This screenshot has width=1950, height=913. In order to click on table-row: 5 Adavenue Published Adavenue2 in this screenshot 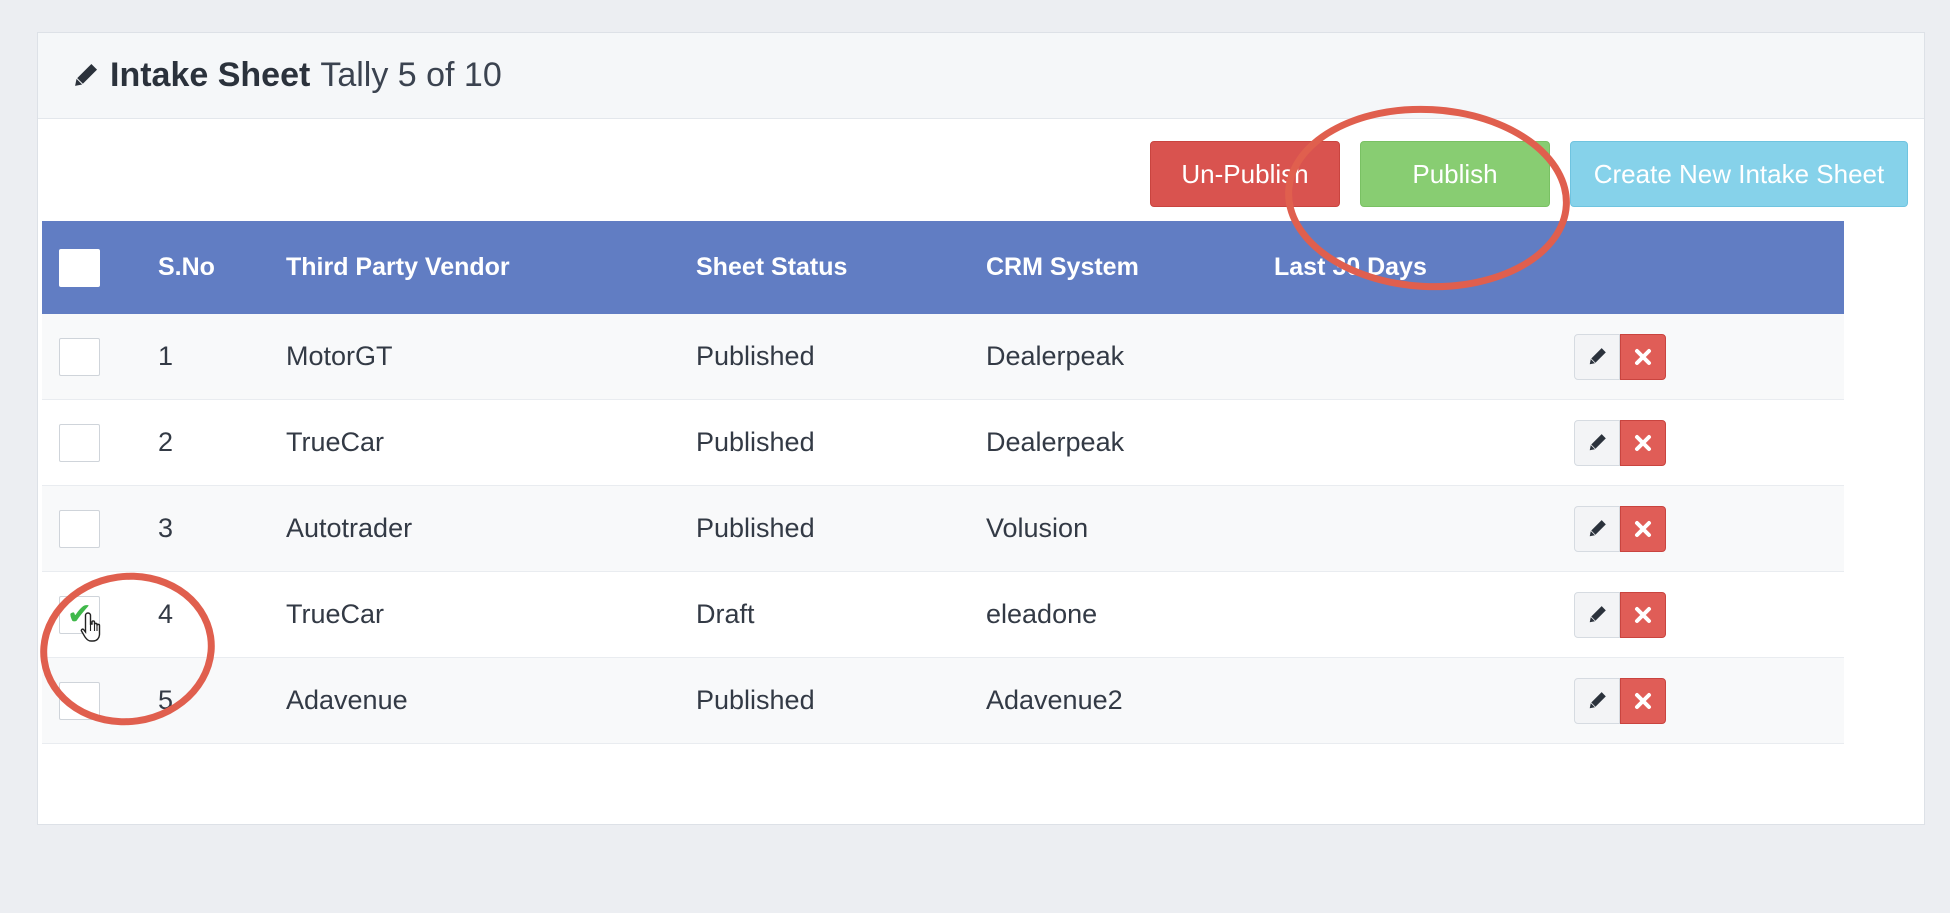, I will do `click(943, 701)`.